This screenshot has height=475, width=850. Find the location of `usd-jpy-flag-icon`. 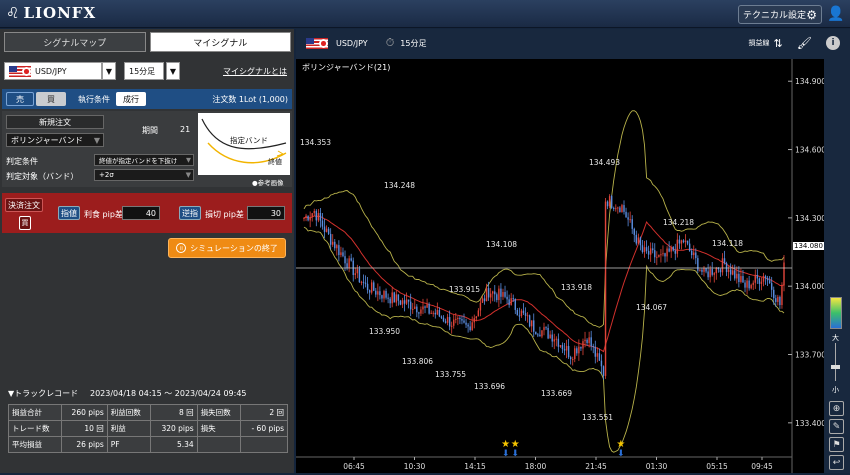

usd-jpy-flag-icon is located at coordinates (317, 43).